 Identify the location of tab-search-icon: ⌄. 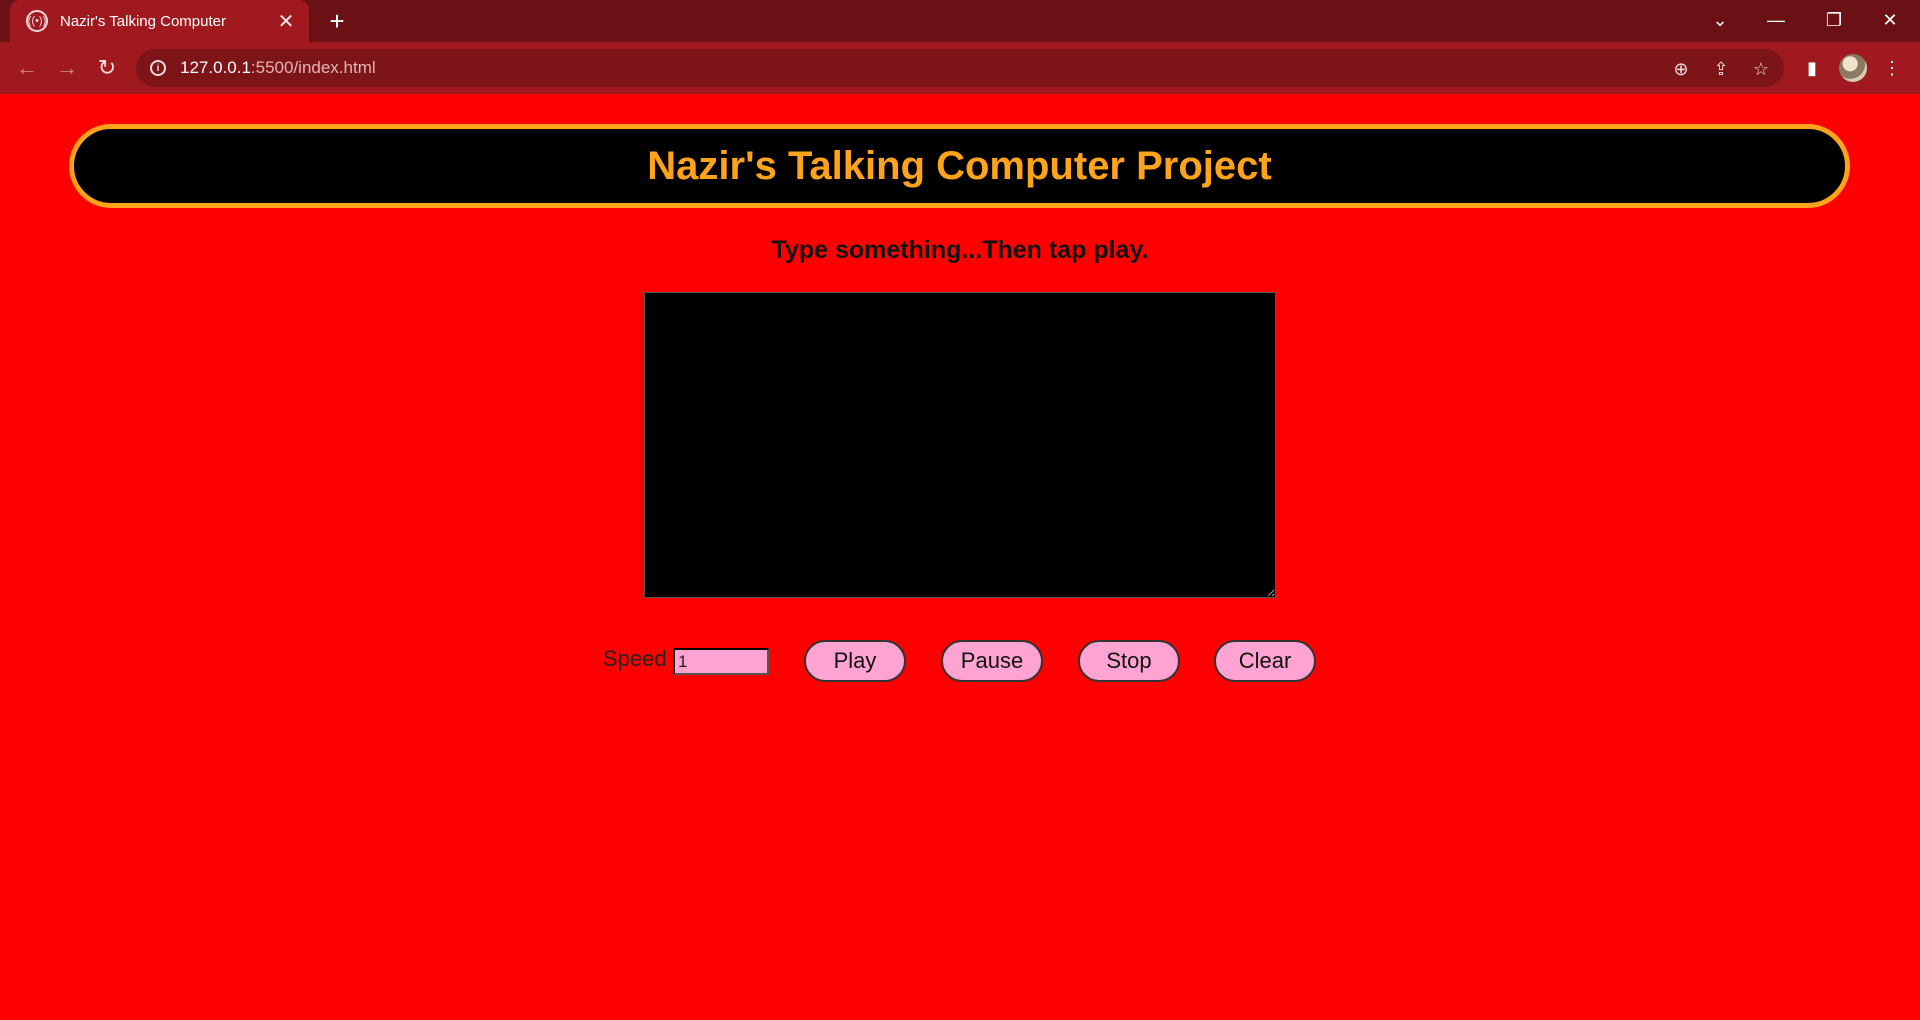
(1720, 20).